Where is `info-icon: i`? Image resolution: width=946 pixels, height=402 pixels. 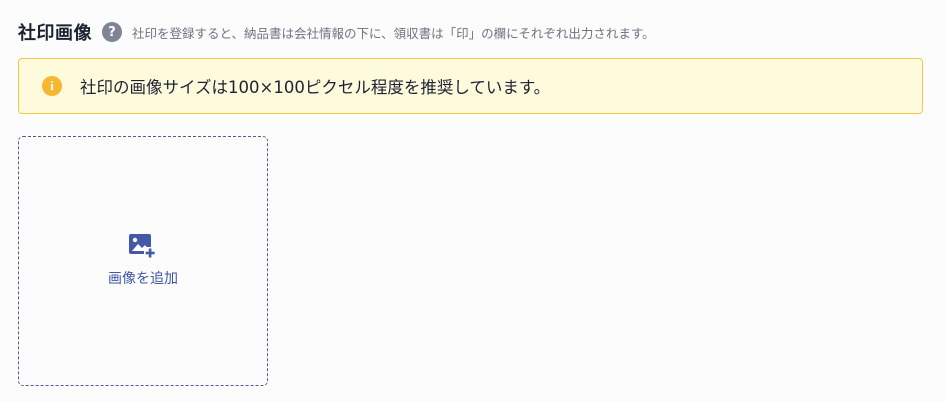
info-icon: i is located at coordinates (52, 86).